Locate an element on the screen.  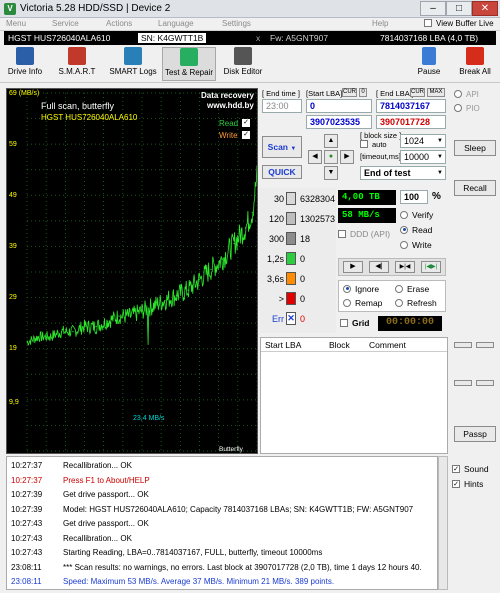
sound-checkbox: ✓ is located at coordinates (456, 468).